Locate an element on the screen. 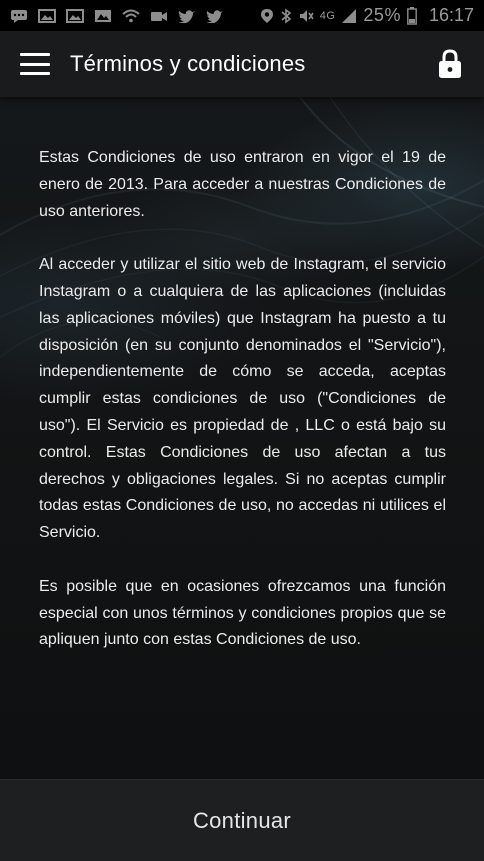 This screenshot has height=861, width=484. photo-icon is located at coordinates (103, 15).